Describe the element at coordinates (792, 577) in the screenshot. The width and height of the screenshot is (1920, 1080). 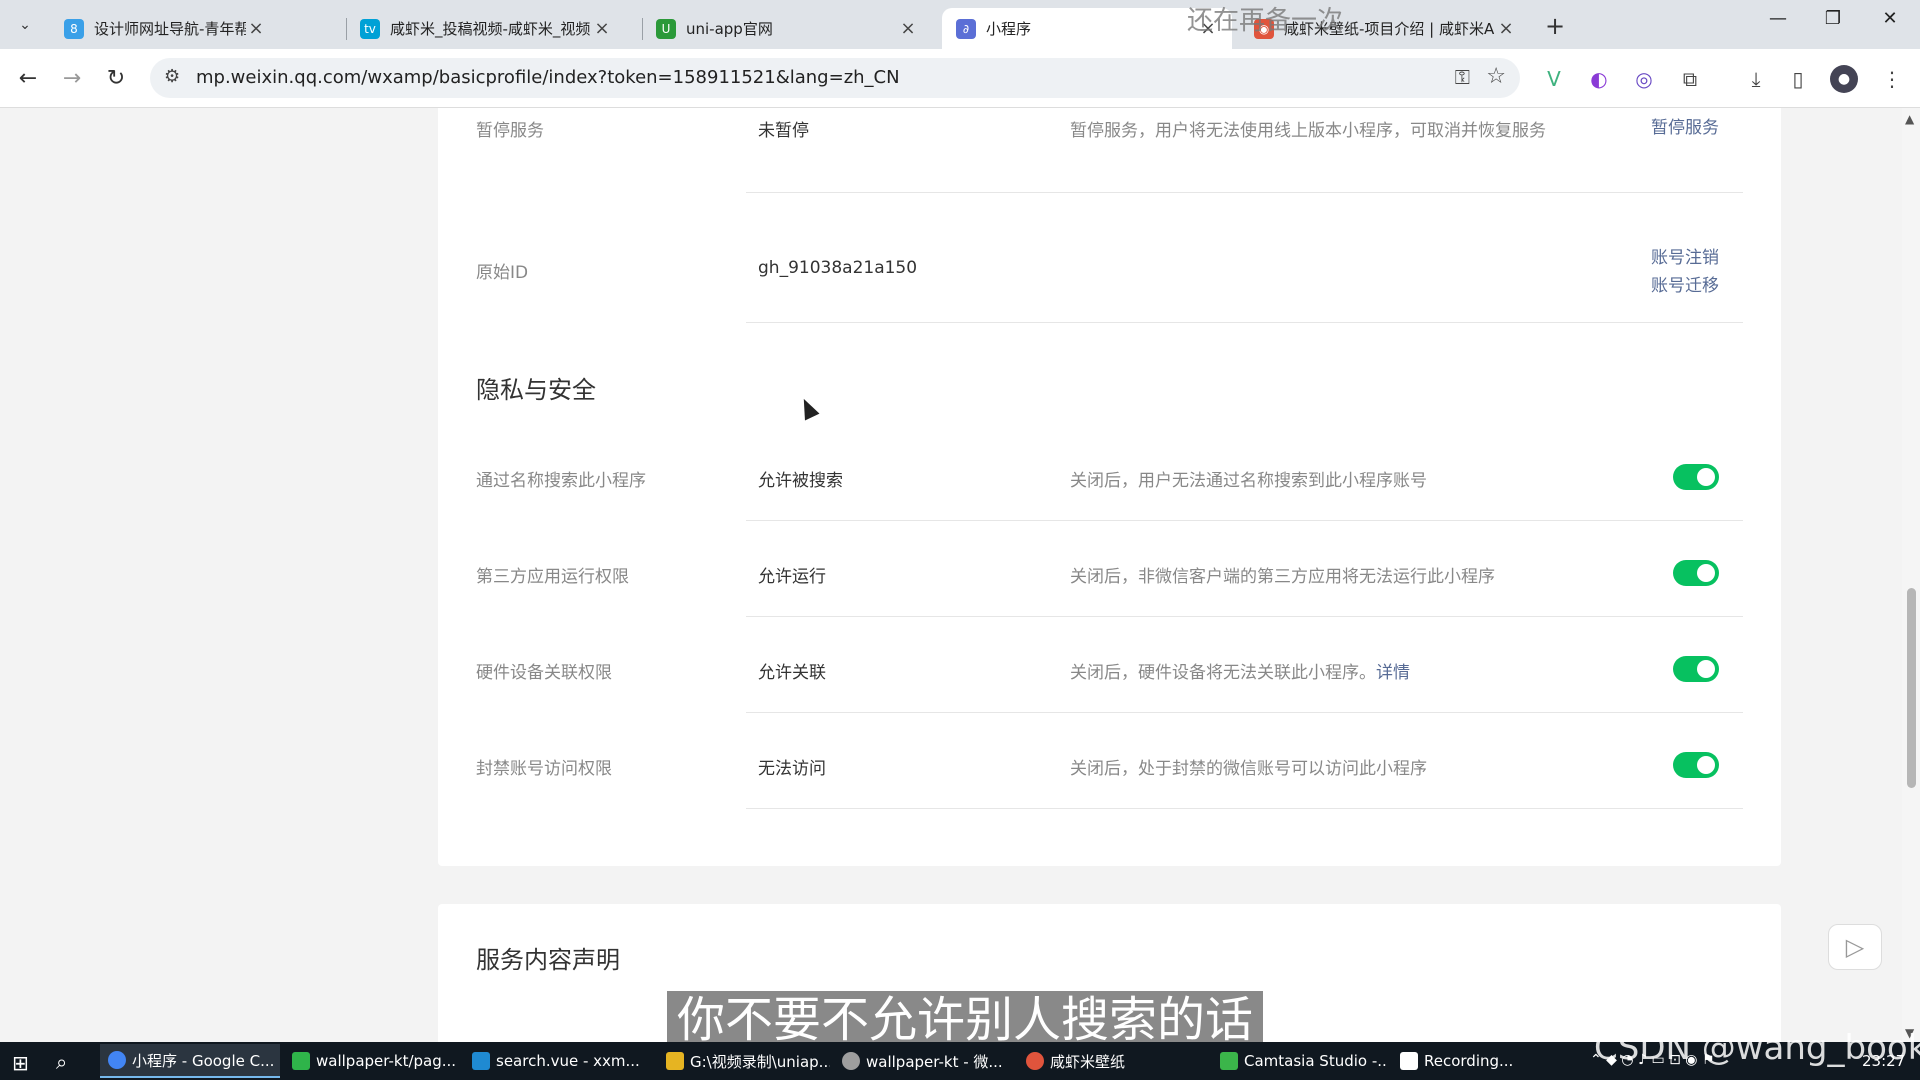
I see `row-value: 允许运行` at that location.